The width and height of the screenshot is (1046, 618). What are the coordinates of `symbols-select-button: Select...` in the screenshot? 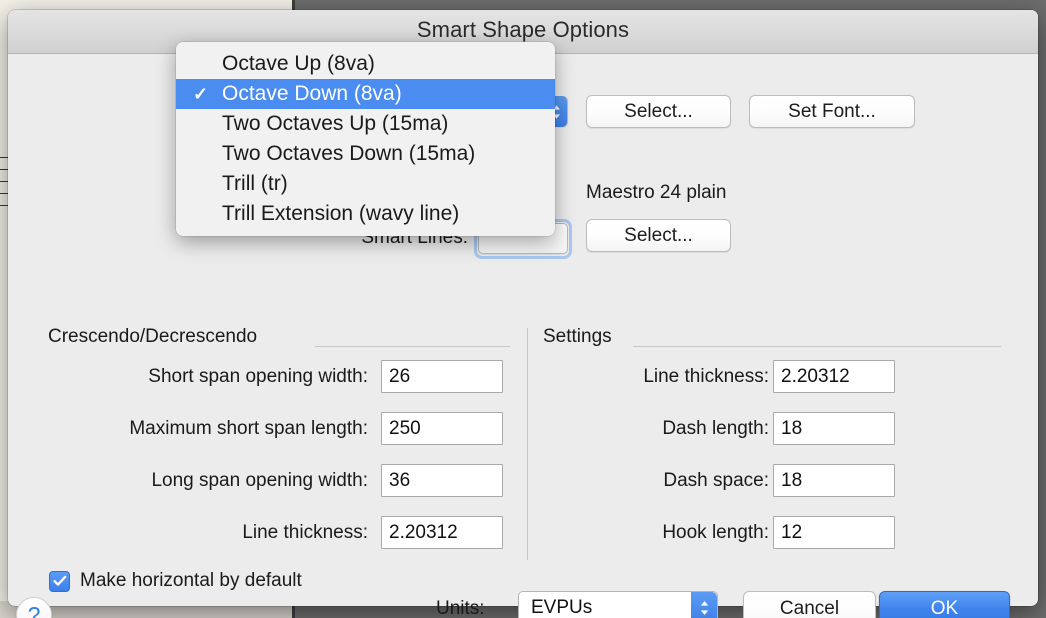 It's located at (658, 111).